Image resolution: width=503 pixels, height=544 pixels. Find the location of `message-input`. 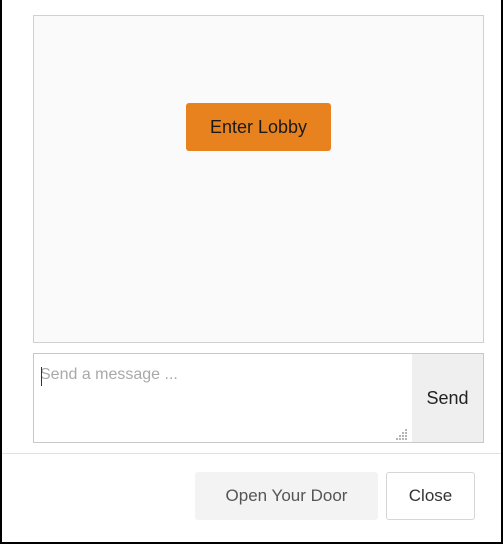

message-input is located at coordinates (223, 398).